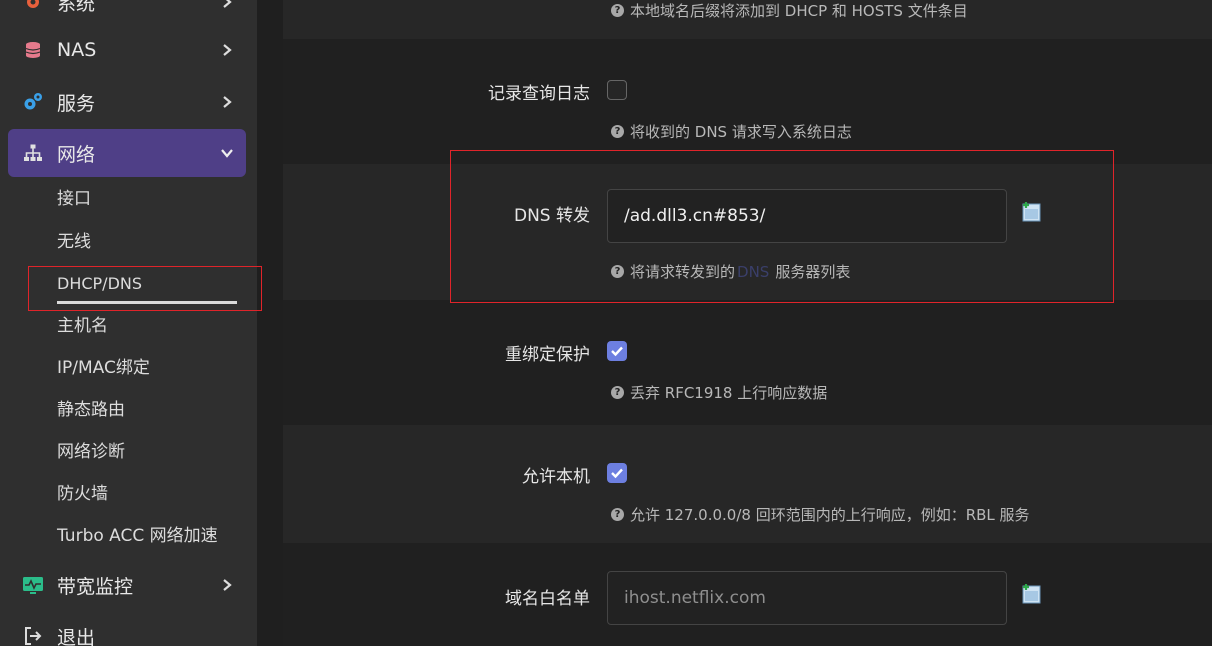 Image resolution: width=1212 pixels, height=646 pixels. Describe the element at coordinates (127, 153) in the screenshot. I see `sidebar-item-network: 网络` at that location.